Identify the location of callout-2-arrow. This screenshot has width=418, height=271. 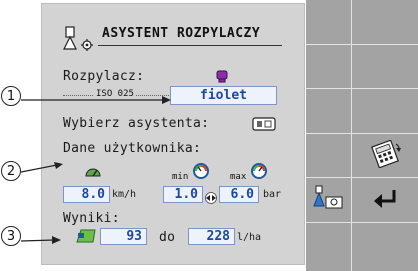
(41, 167).